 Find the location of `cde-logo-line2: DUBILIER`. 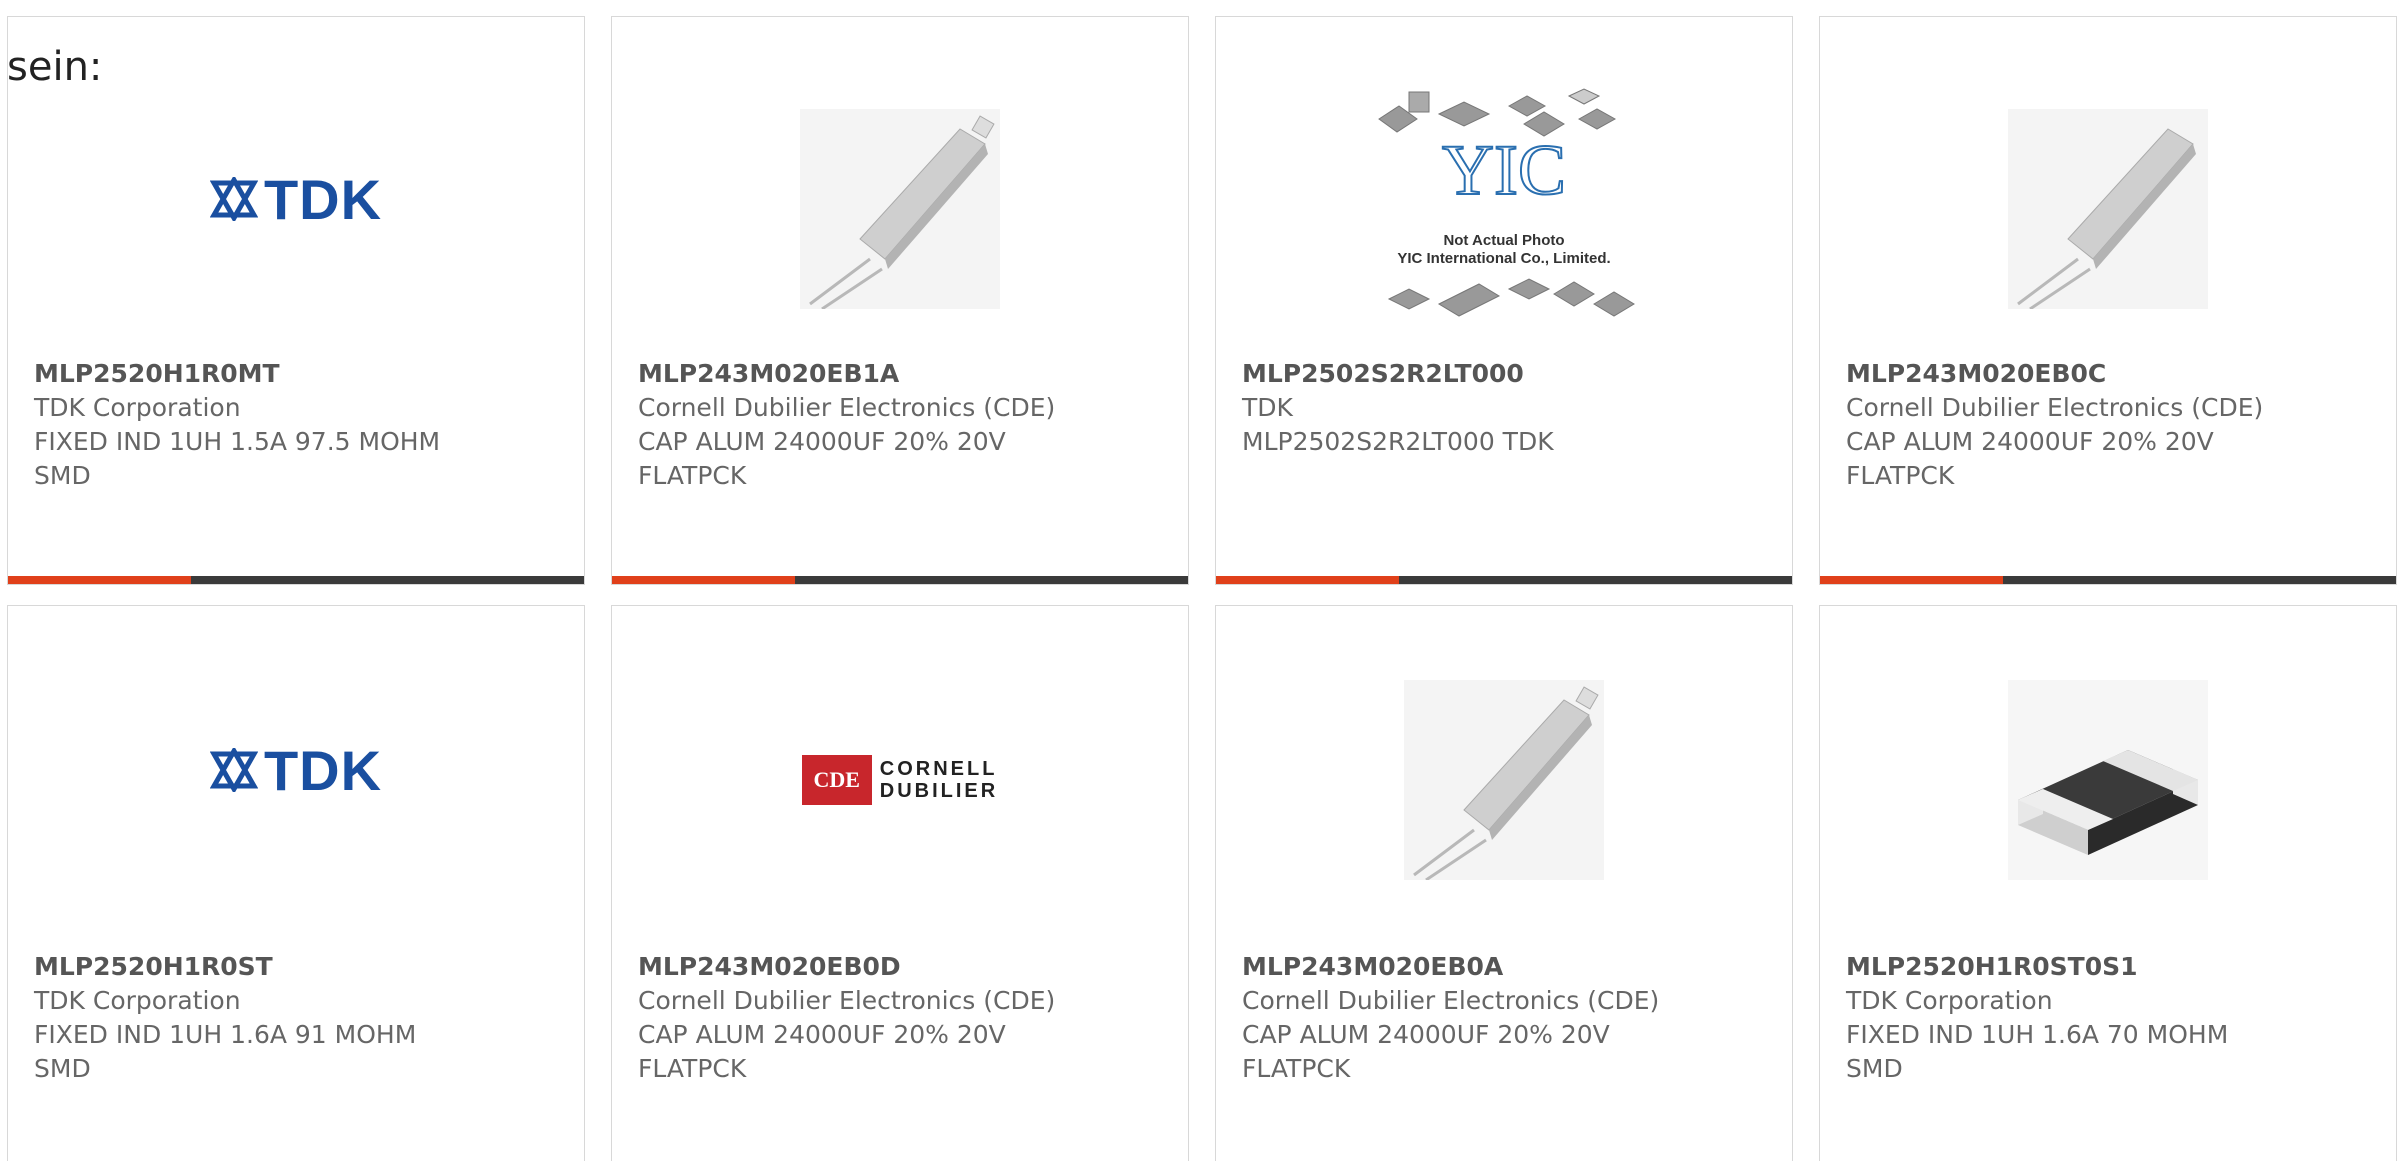

cde-logo-line2: DUBILIER is located at coordinates (939, 791).